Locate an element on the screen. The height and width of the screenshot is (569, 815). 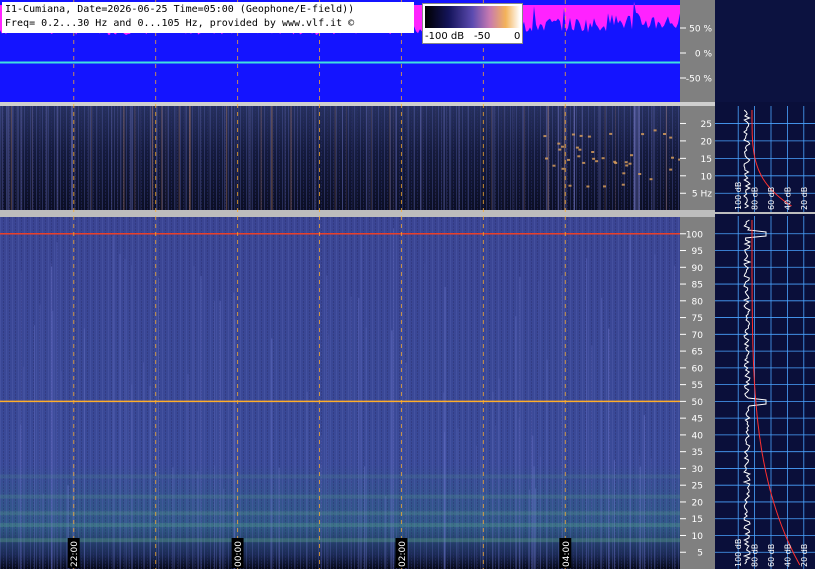
elf-tick-label: 35 is located at coordinates (697, 453).